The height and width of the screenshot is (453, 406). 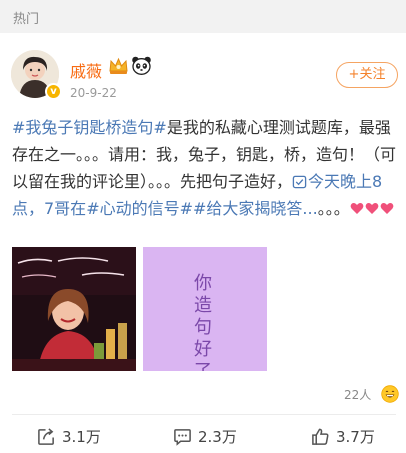 What do you see at coordinates (203, 16) in the screenshot?
I see `section-header: 热门` at bounding box center [203, 16].